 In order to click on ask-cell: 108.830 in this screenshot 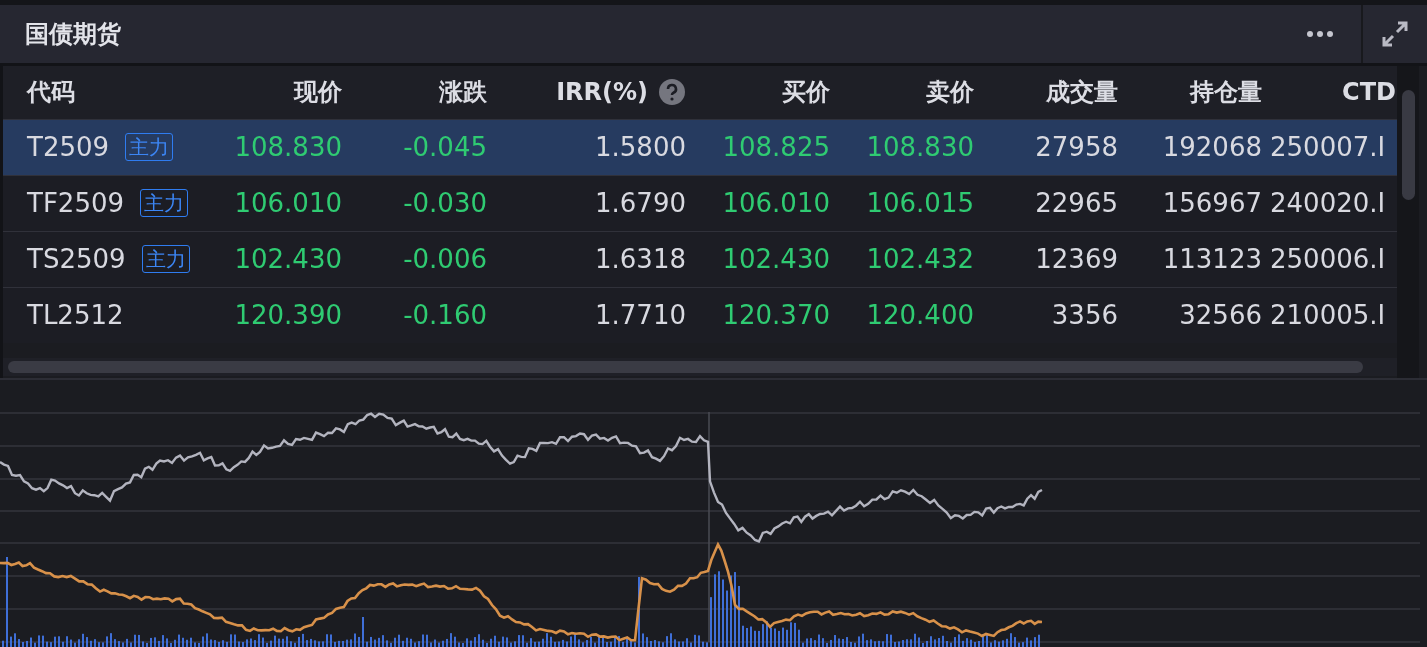, I will do `click(920, 147)`.